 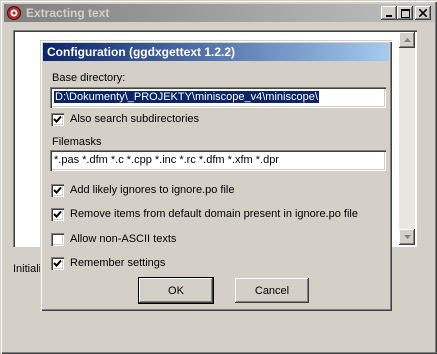 I want to click on window-titlebar: Extracting text, so click(x=219, y=13).